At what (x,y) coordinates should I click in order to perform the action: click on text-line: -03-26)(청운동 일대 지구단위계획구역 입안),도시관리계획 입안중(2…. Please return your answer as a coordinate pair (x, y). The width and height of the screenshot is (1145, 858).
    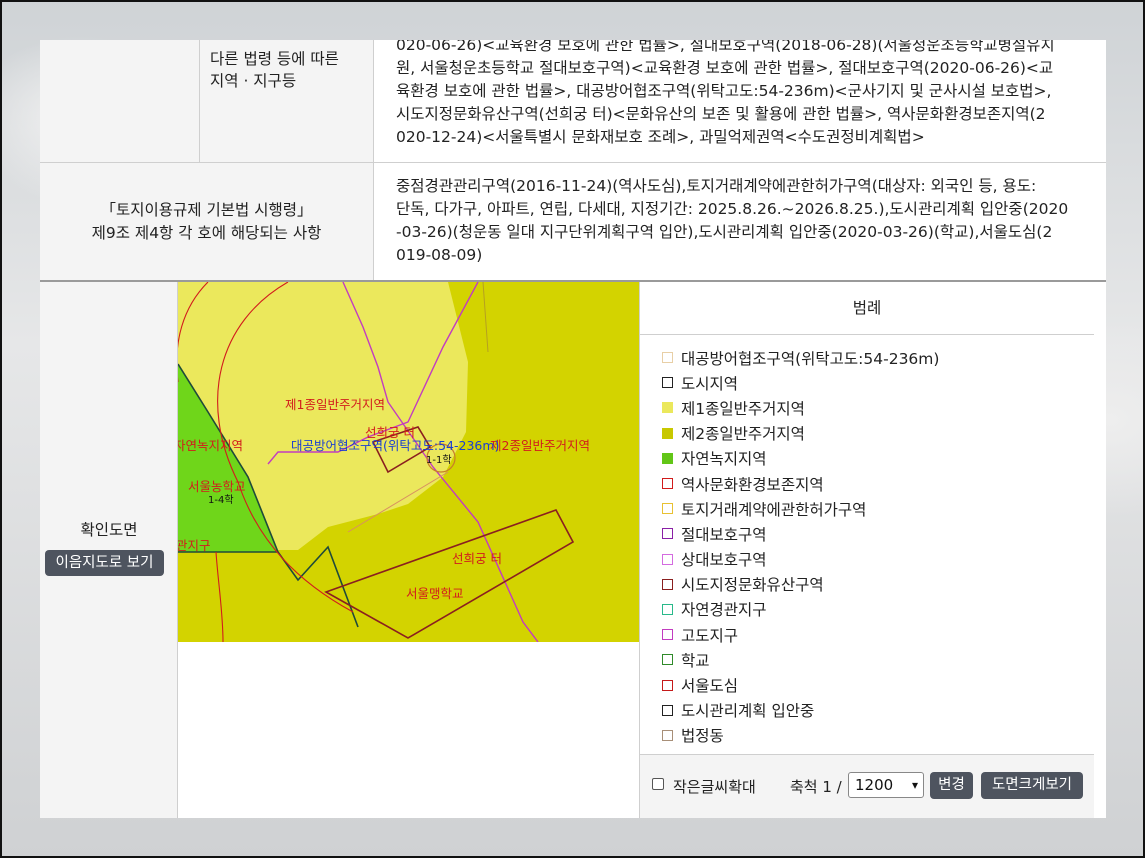
    Looking at the image, I should click on (724, 232).